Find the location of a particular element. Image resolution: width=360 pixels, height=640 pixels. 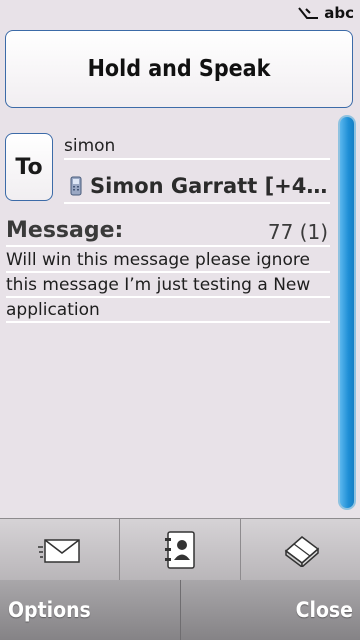

mobile-phone-icon is located at coordinates (76, 186).